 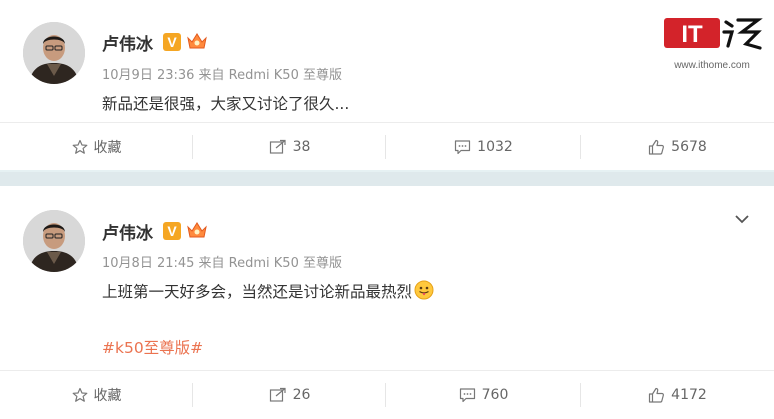 I want to click on comment-button: 1032, so click(x=483, y=147).